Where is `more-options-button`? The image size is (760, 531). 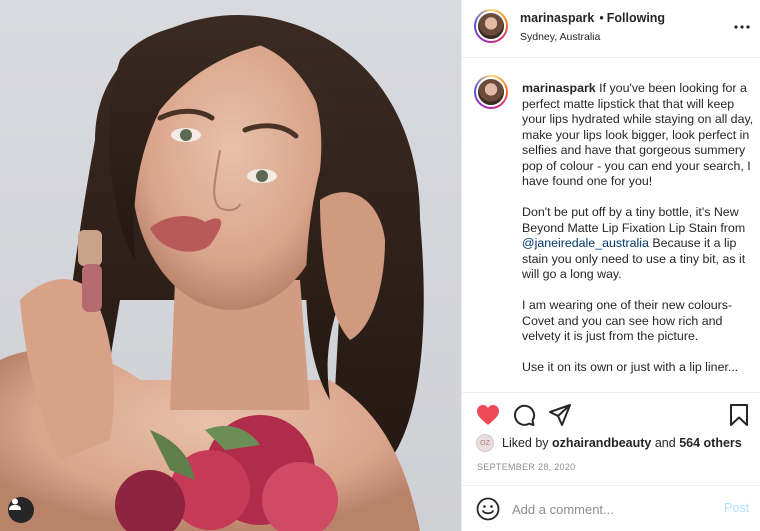 more-options-button is located at coordinates (742, 27).